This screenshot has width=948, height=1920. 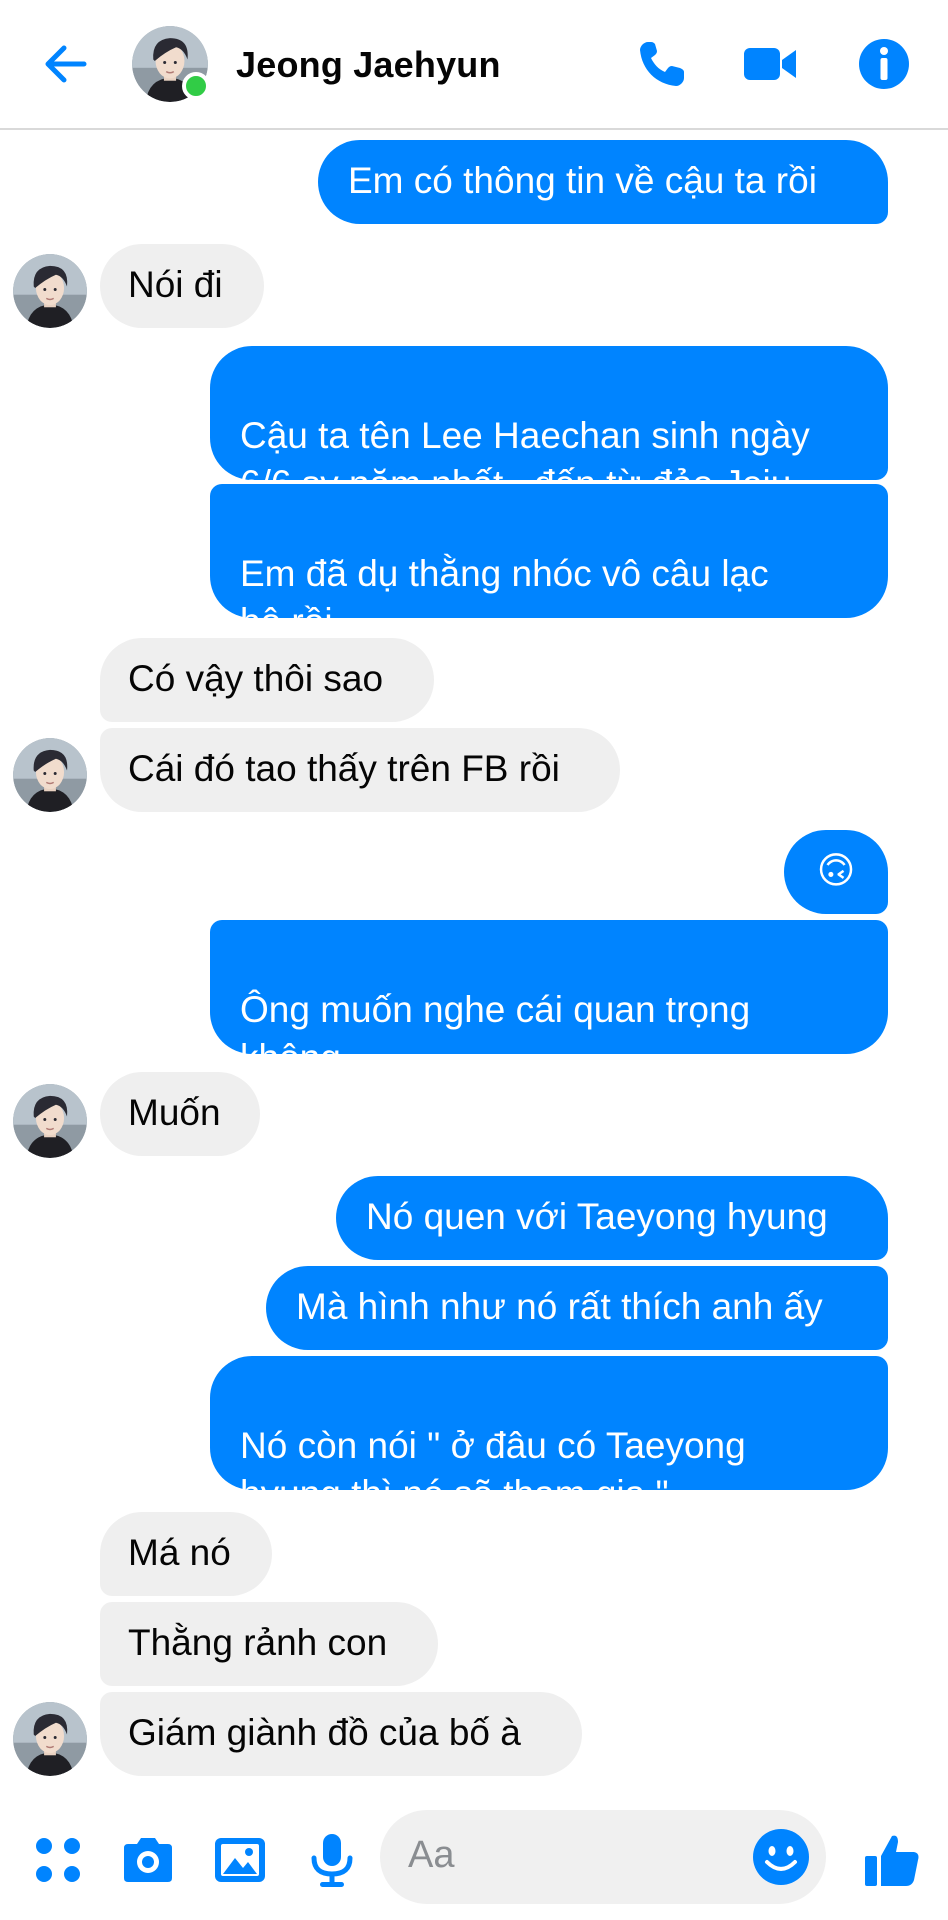 What do you see at coordinates (344, 768) in the screenshot?
I see `message-text: Cái đó tao thấy trên FB rồi` at bounding box center [344, 768].